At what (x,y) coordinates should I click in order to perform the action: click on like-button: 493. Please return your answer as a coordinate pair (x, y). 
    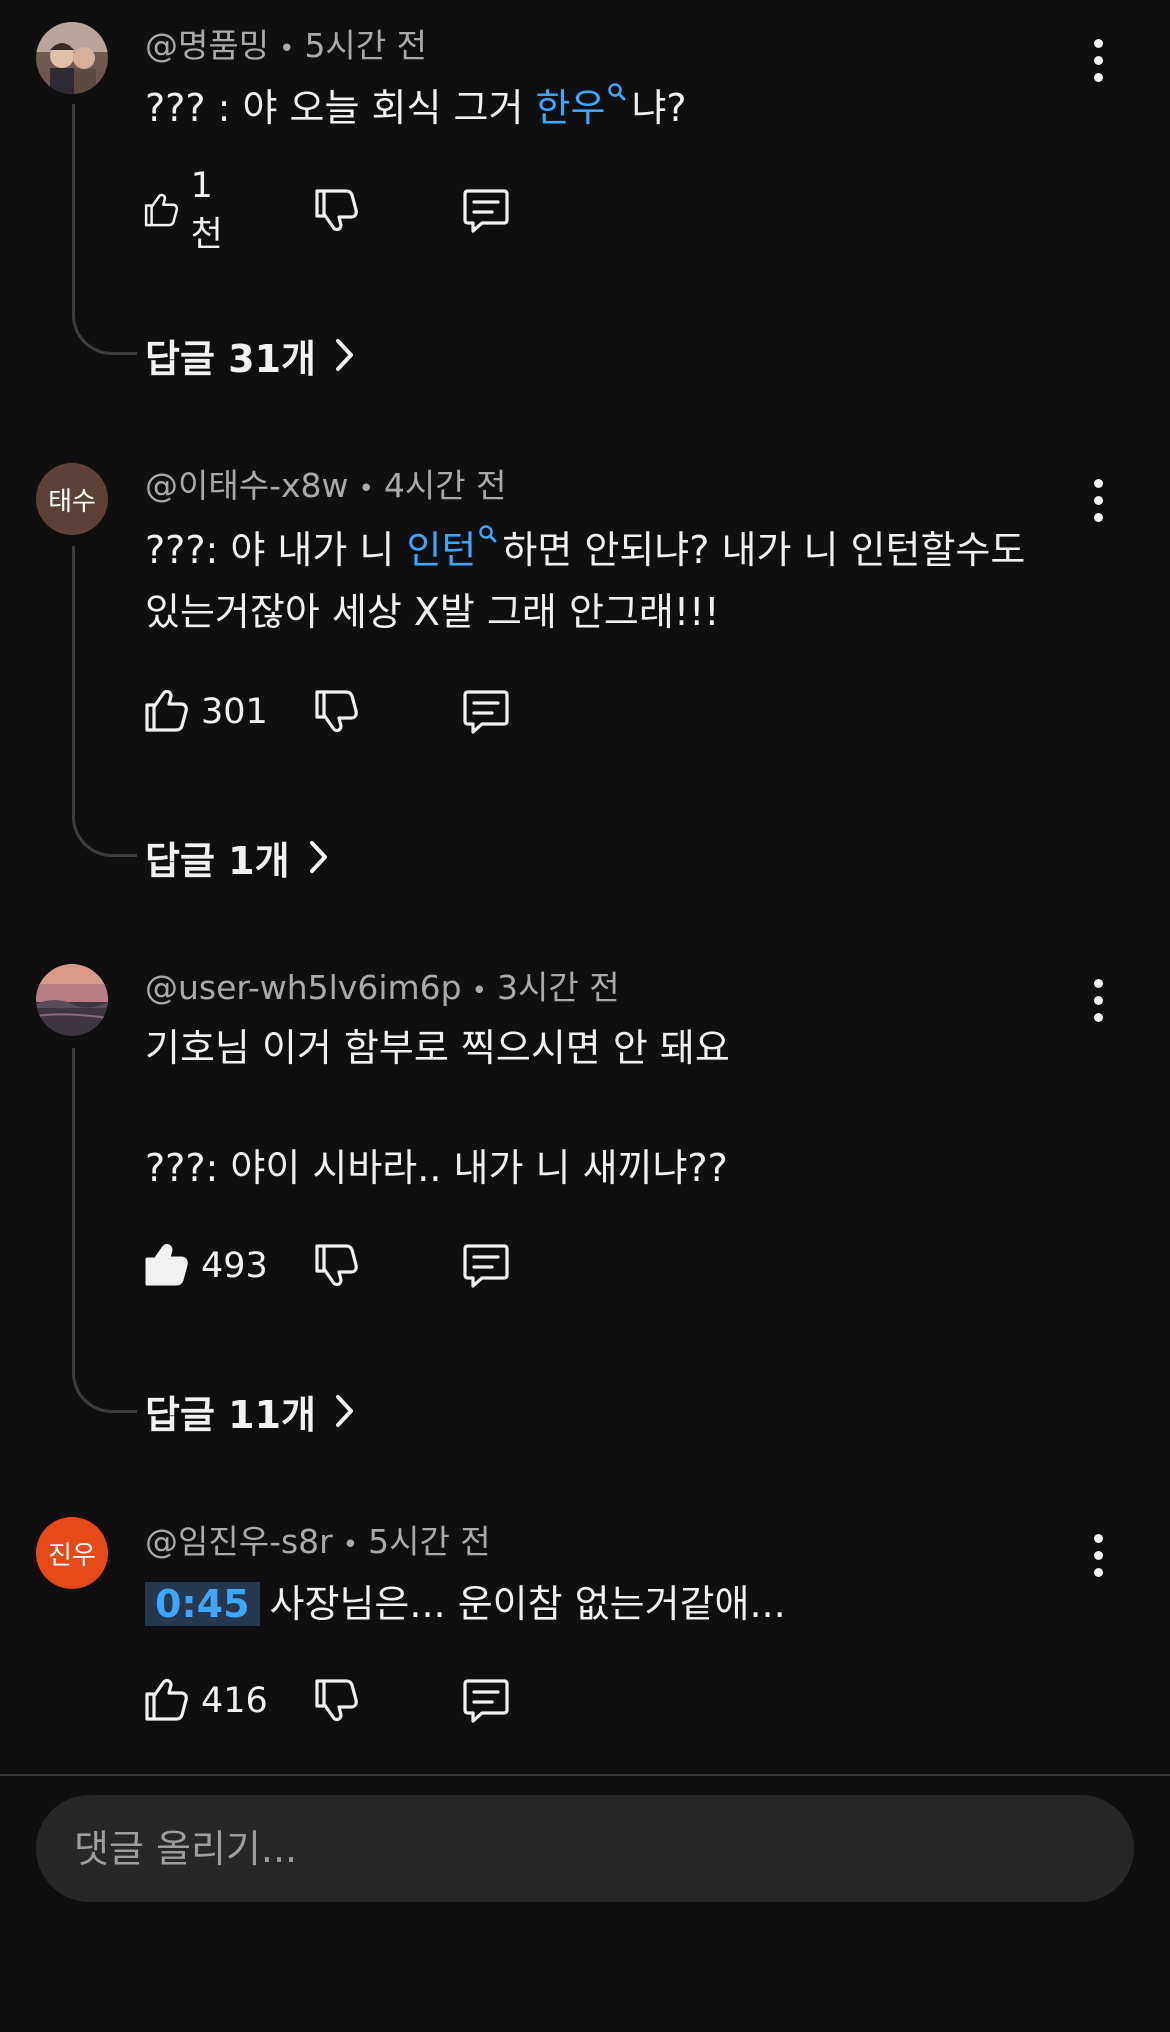
    Looking at the image, I should click on (205, 1266).